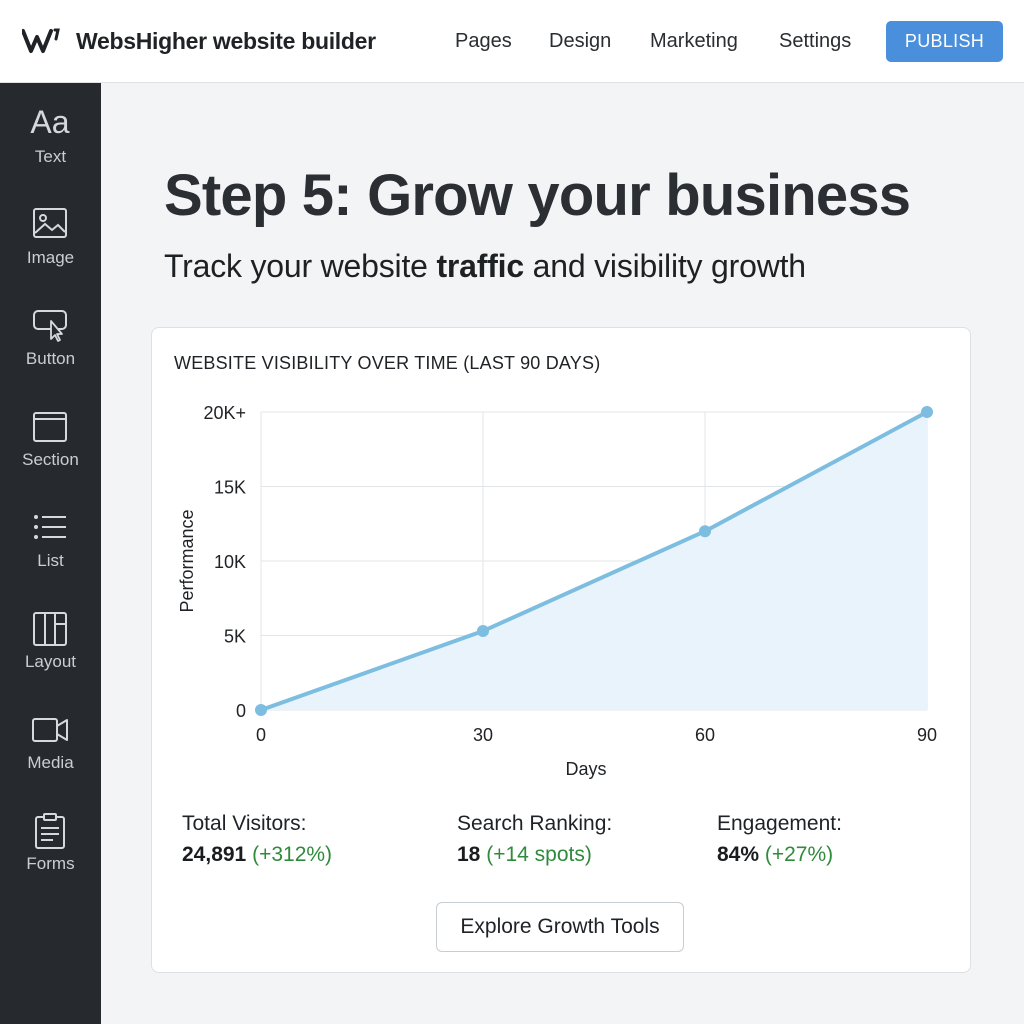  I want to click on stat-delta: (+312%), so click(292, 854).